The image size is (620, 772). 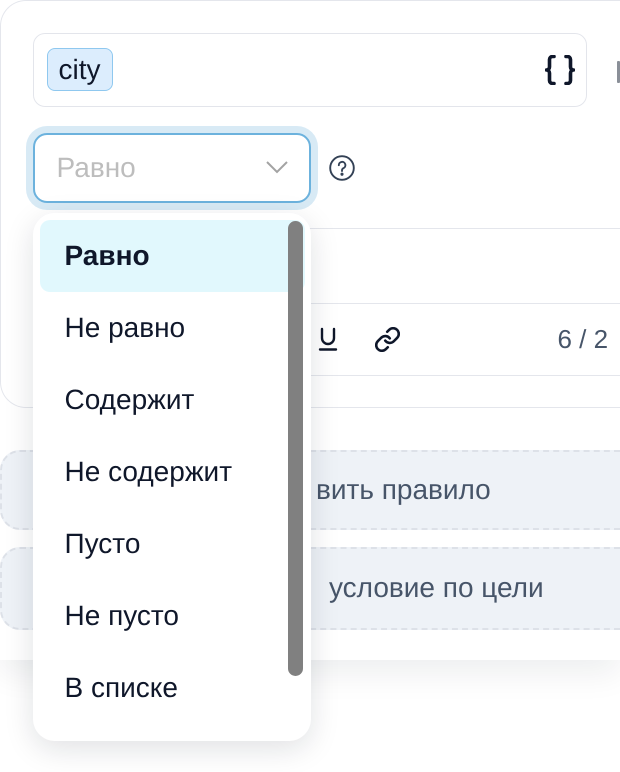 What do you see at coordinates (295, 448) in the screenshot?
I see `scrollbar-thumb` at bounding box center [295, 448].